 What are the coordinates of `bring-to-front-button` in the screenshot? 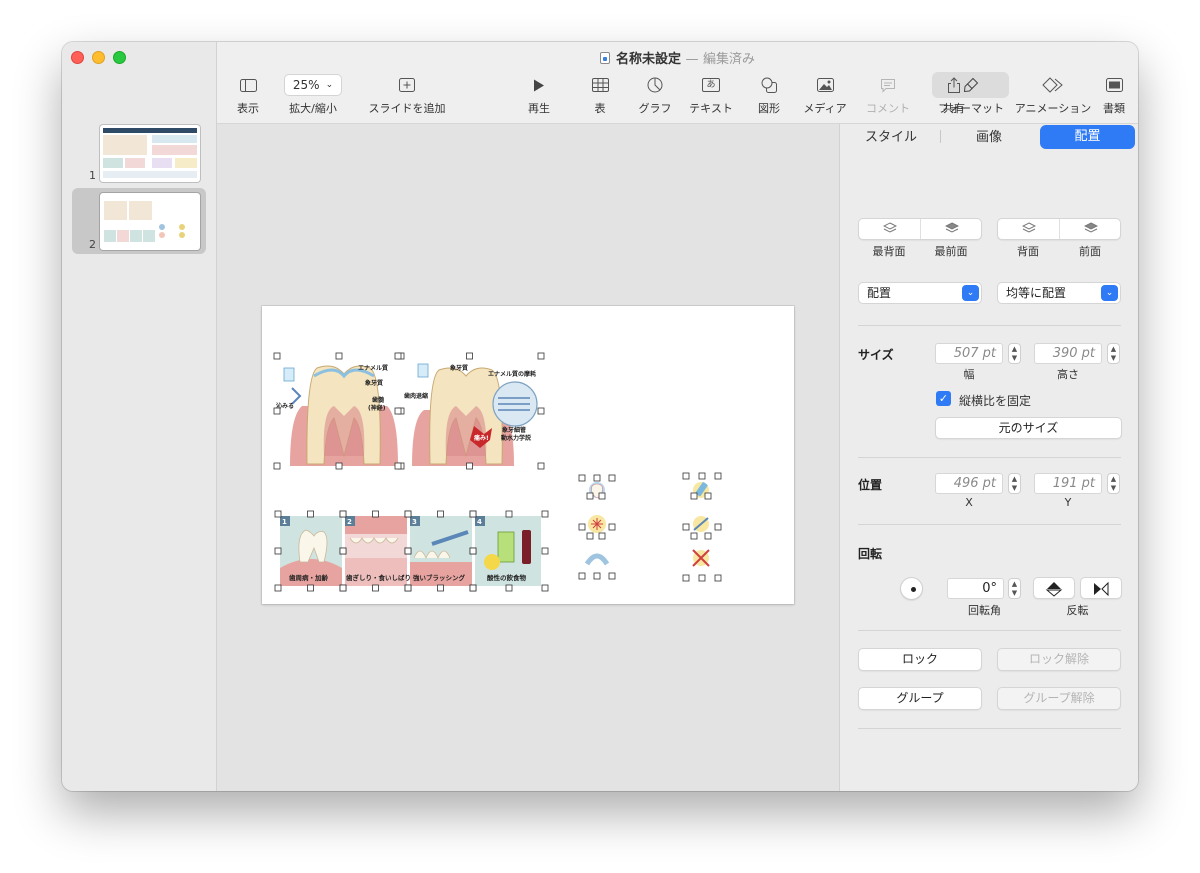 It's located at (952, 229).